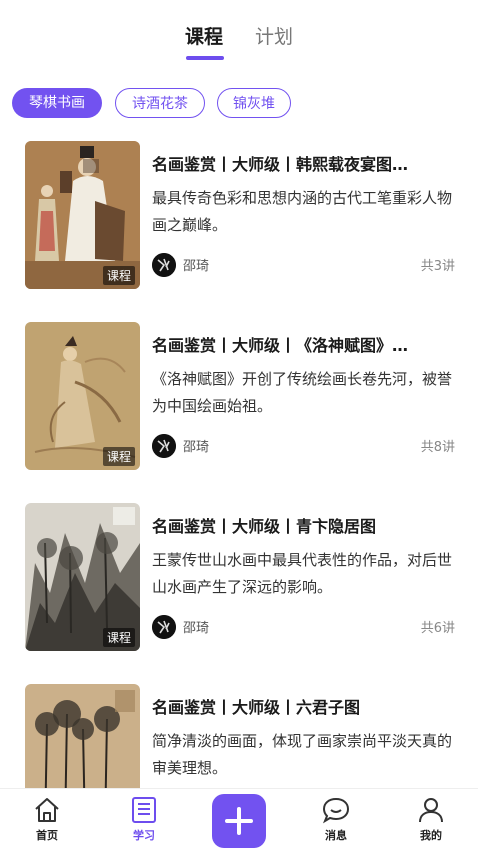  I want to click on bottom-navigation: 首页 学习 消息 我的, so click(239, 819).